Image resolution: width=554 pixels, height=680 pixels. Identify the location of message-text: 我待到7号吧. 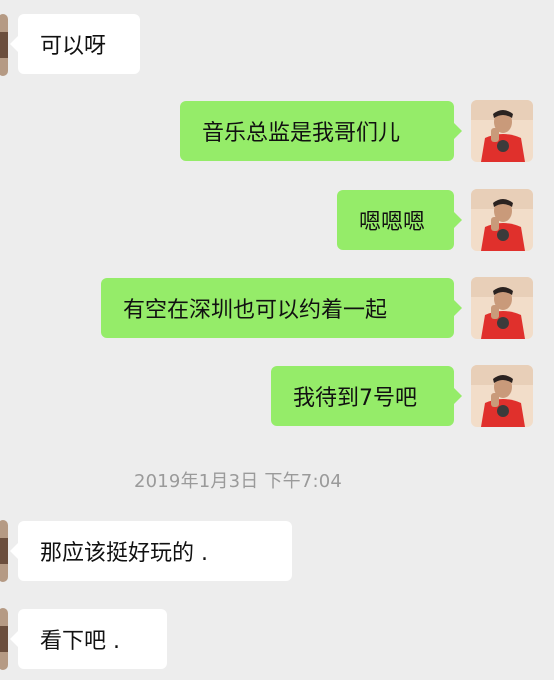
(355, 398).